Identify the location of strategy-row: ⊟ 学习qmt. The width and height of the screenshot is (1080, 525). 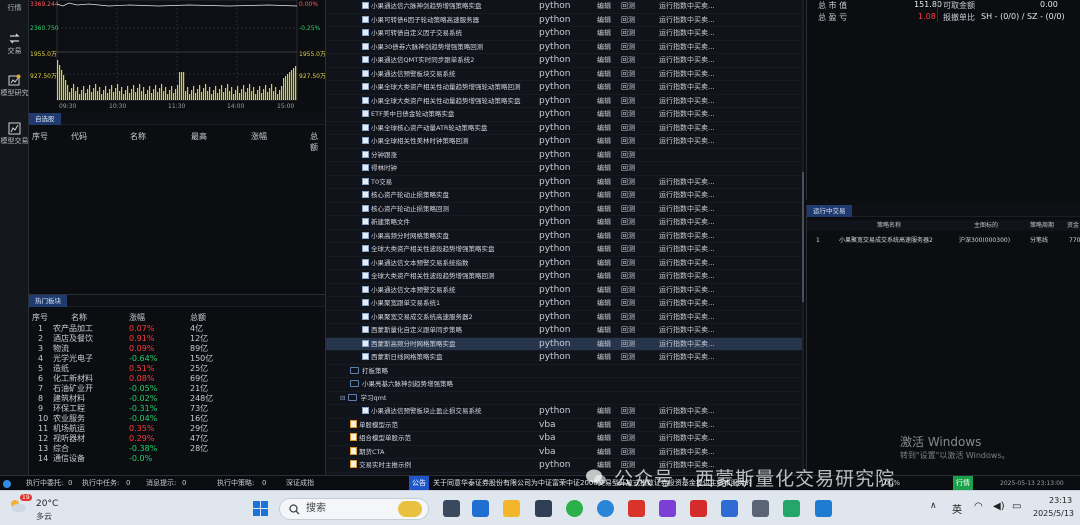
(565, 398).